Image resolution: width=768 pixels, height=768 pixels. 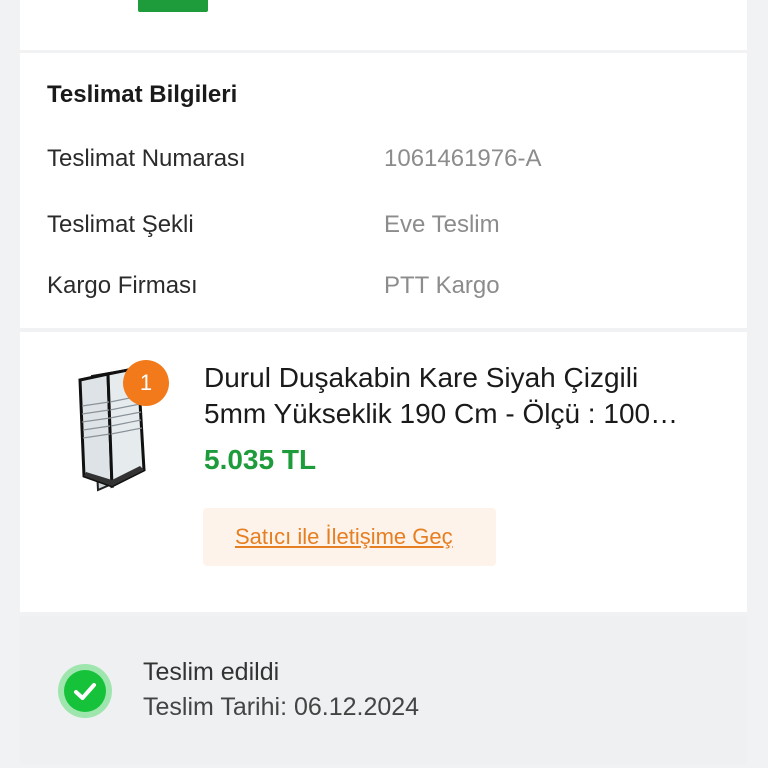 I want to click on status-pill, so click(x=173, y=6).